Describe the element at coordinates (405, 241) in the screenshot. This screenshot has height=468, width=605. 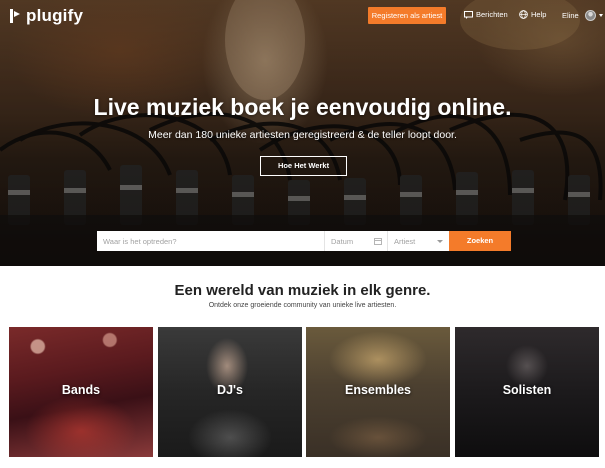
I see `artist-placeholder: Artiest` at that location.